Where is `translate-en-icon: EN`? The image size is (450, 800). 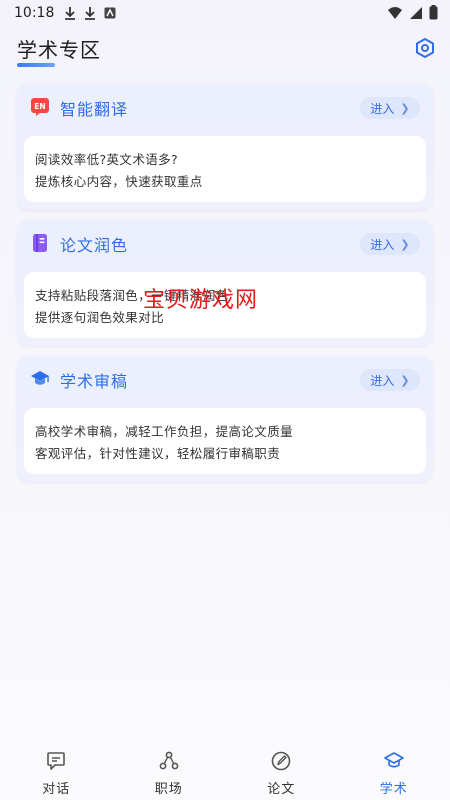
translate-en-icon: EN is located at coordinates (40, 107).